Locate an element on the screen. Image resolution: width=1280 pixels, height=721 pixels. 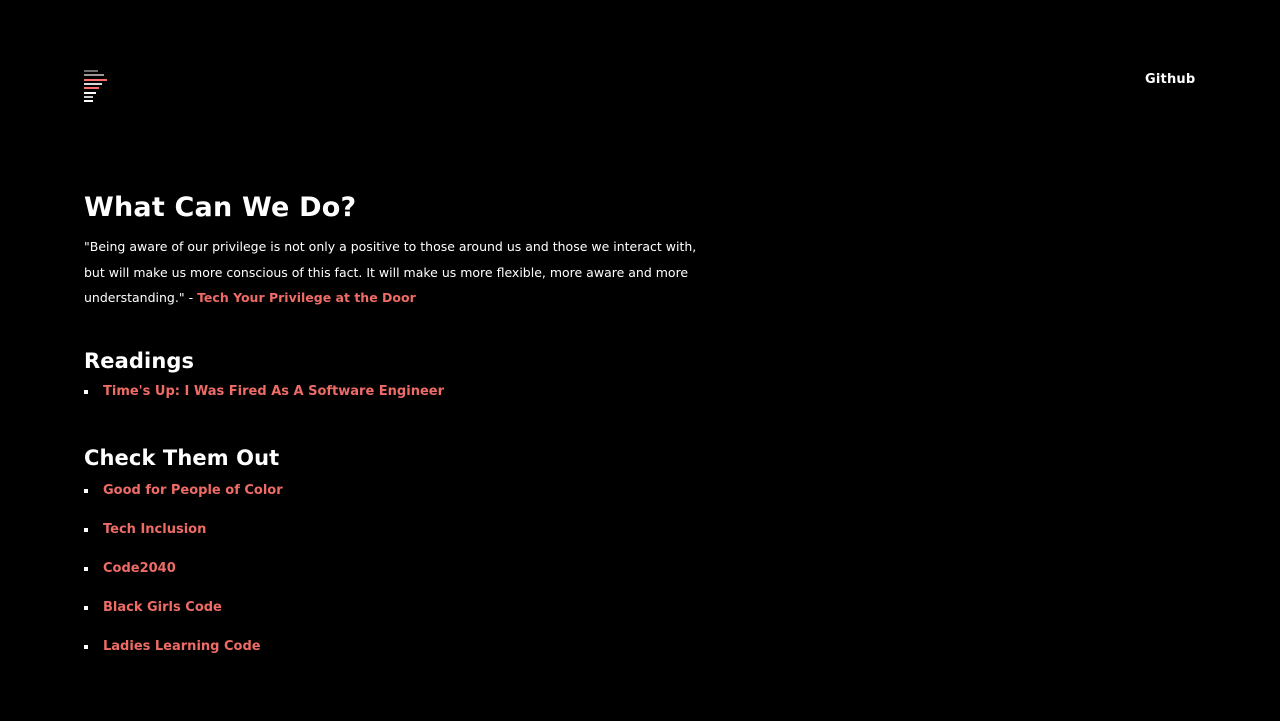
page-title: What Can We Do? is located at coordinates (220, 207).